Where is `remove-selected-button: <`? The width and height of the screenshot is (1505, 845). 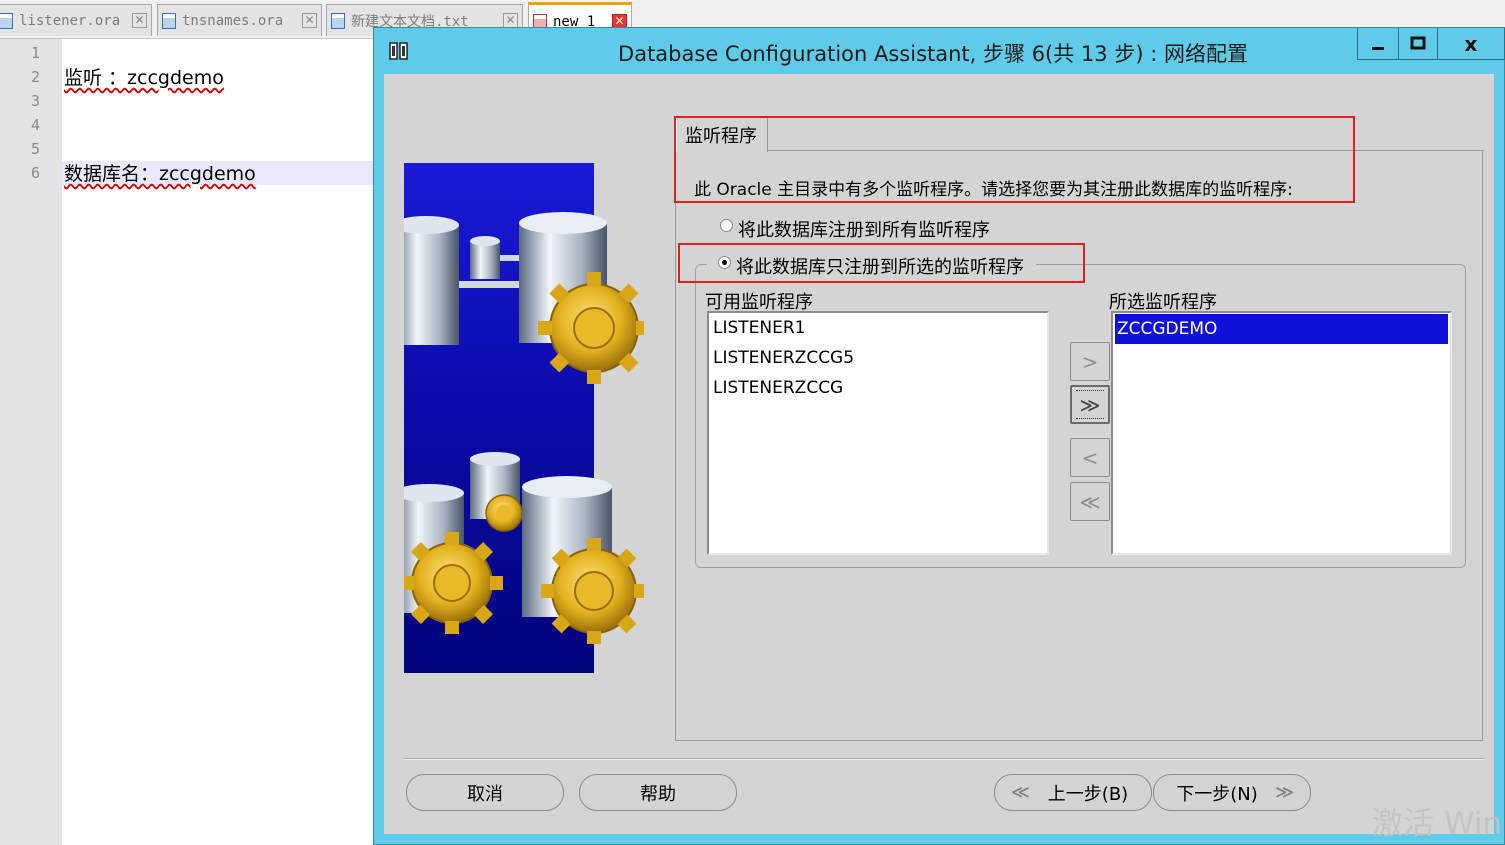
remove-selected-button: < is located at coordinates (1090, 457).